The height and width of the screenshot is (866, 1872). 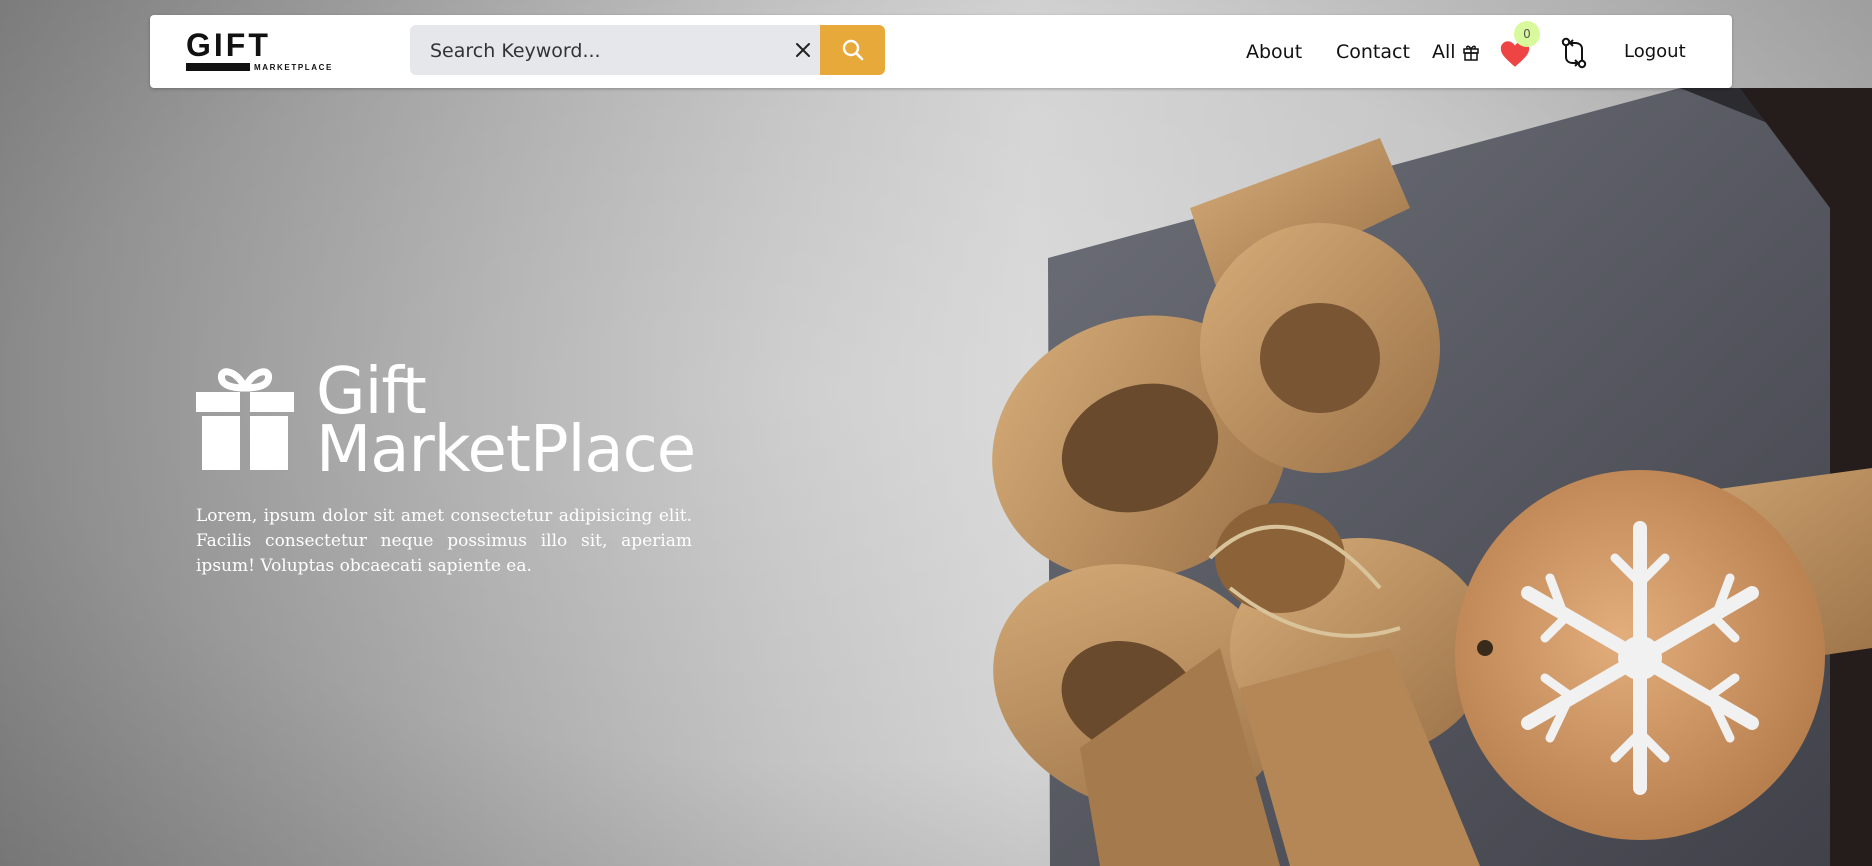 I want to click on nav-all-categories: All, so click(x=1456, y=52).